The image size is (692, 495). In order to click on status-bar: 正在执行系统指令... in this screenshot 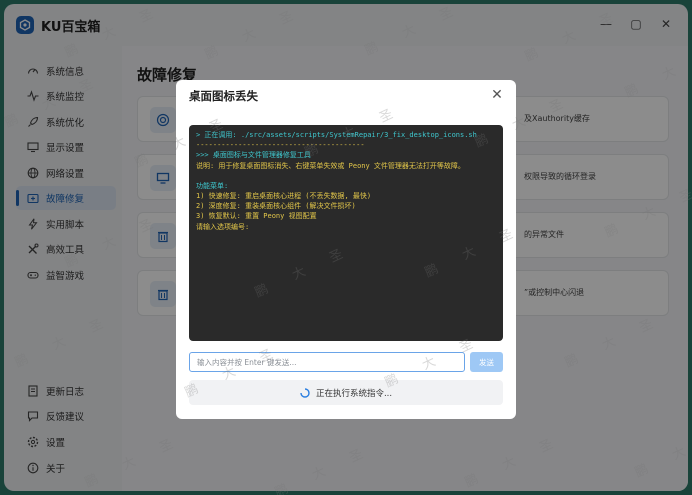, I will do `click(346, 392)`.